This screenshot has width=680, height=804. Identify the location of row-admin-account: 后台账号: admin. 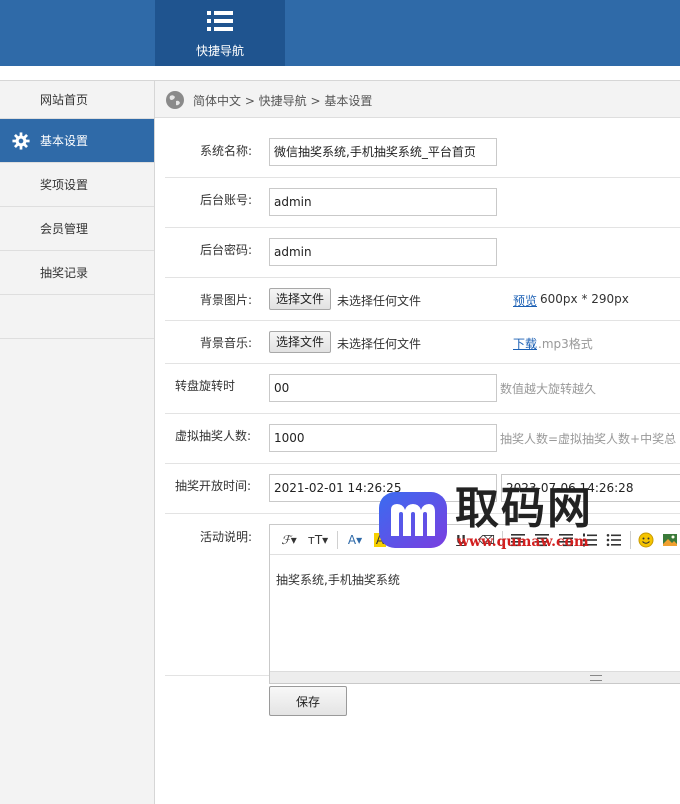
(422, 203).